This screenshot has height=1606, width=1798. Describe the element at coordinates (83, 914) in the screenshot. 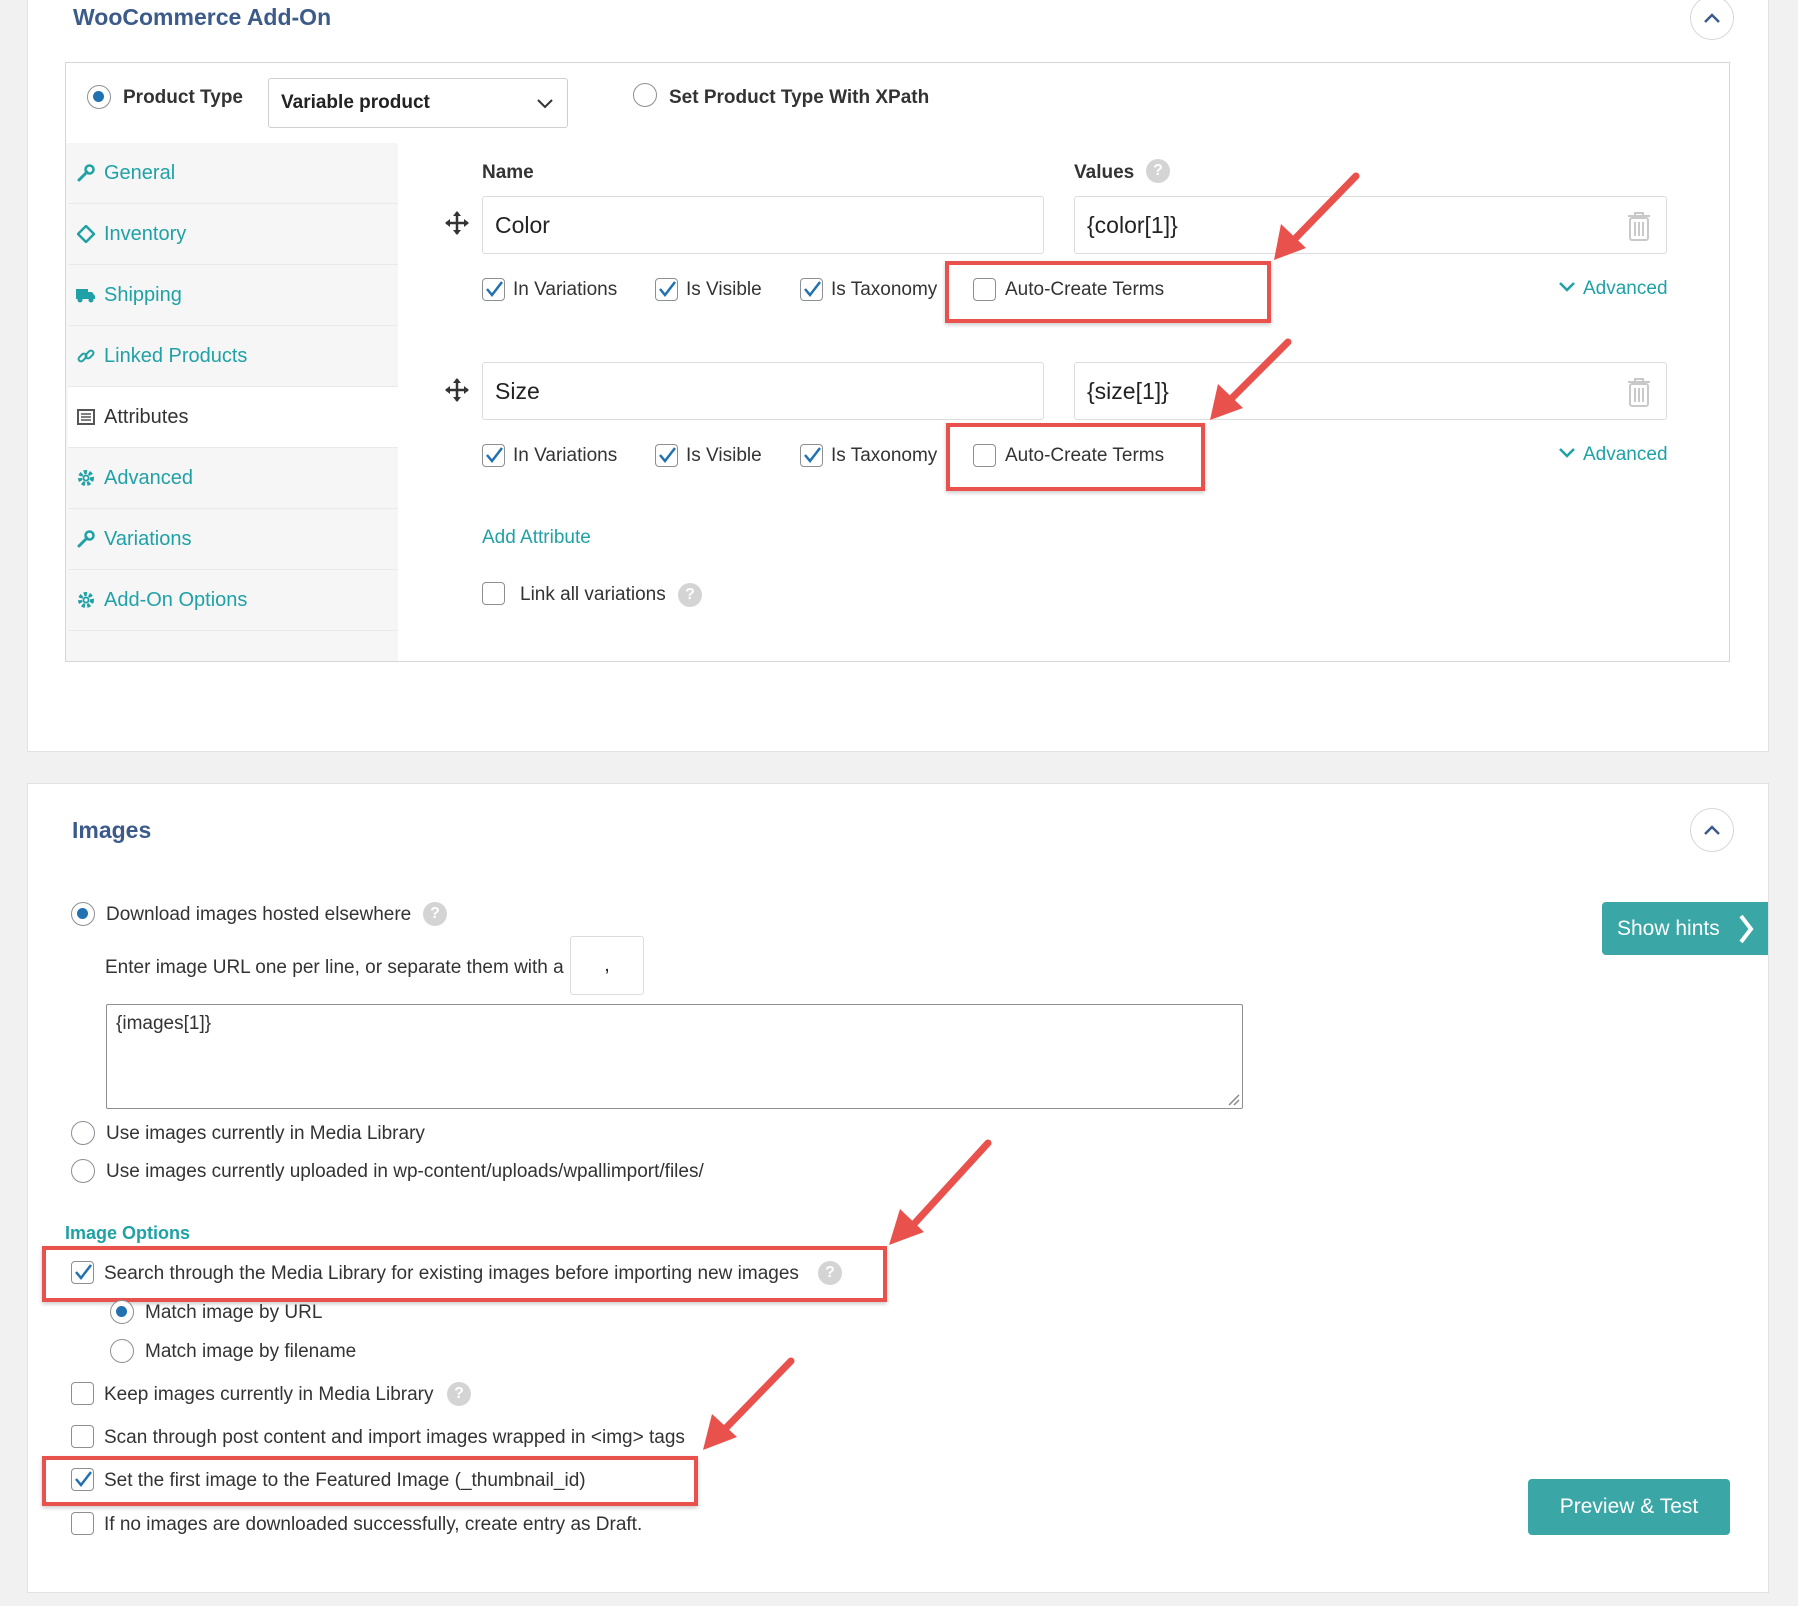

I see `download-images-radio` at that location.